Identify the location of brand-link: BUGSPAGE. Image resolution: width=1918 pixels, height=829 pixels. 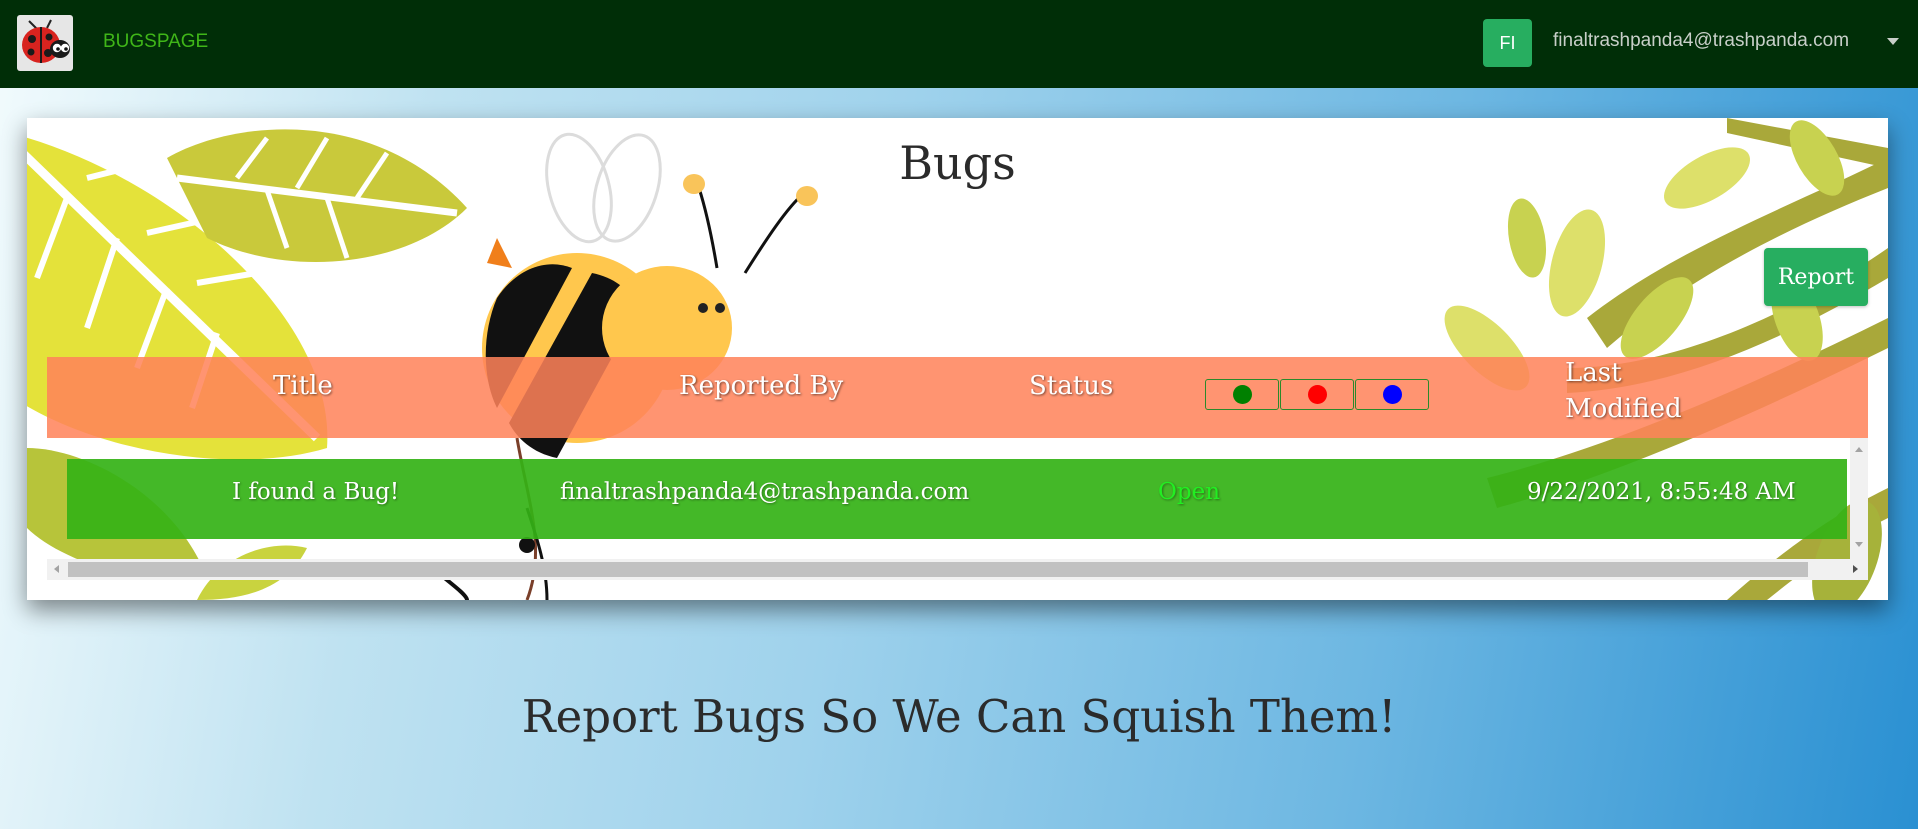
(155, 42).